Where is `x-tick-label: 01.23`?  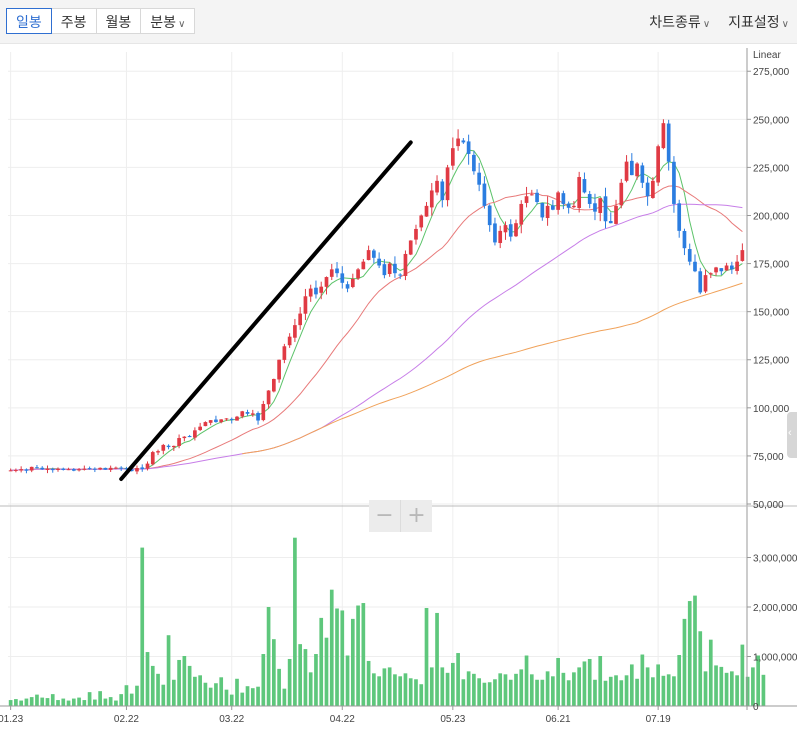
x-tick-label: 01.23 is located at coordinates (12, 719).